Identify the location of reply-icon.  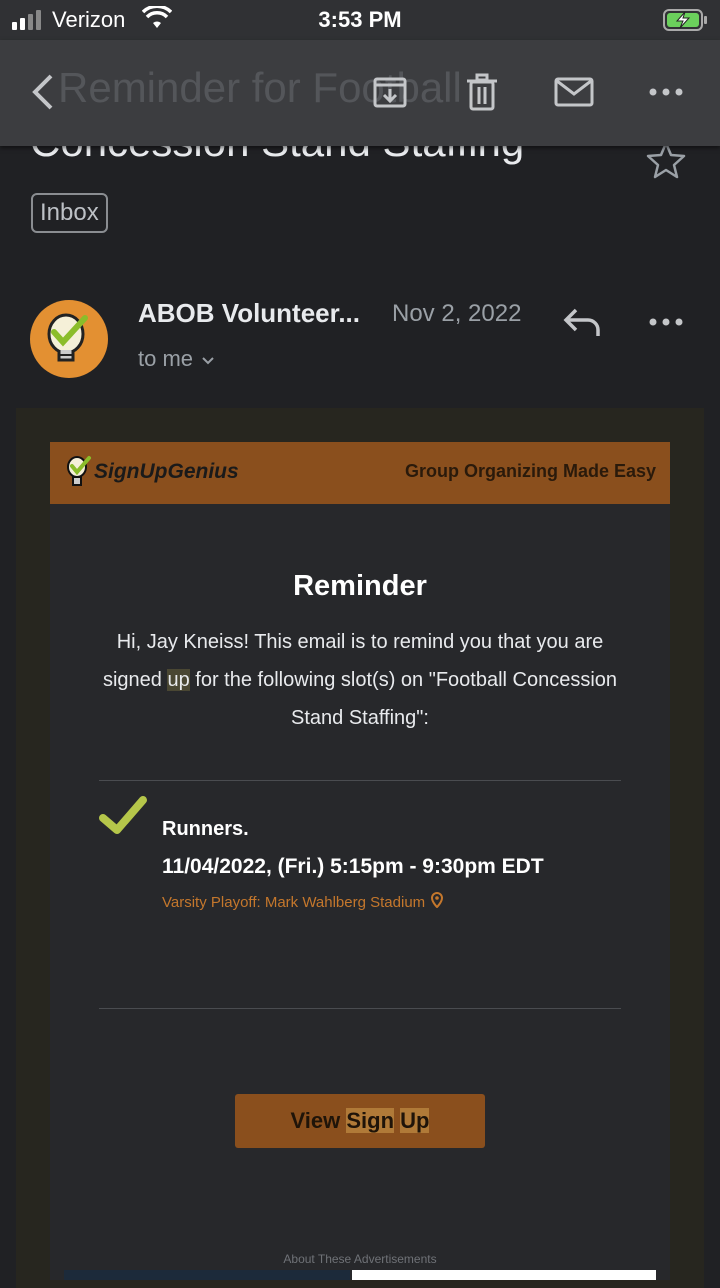
(582, 325).